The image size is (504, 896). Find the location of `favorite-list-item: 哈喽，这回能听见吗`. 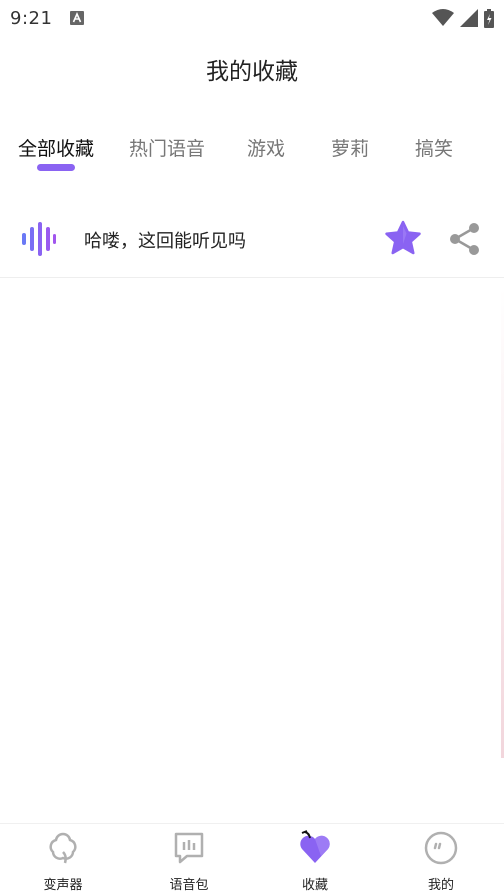

favorite-list-item: 哈喽，这回能听见吗 is located at coordinates (252, 239).